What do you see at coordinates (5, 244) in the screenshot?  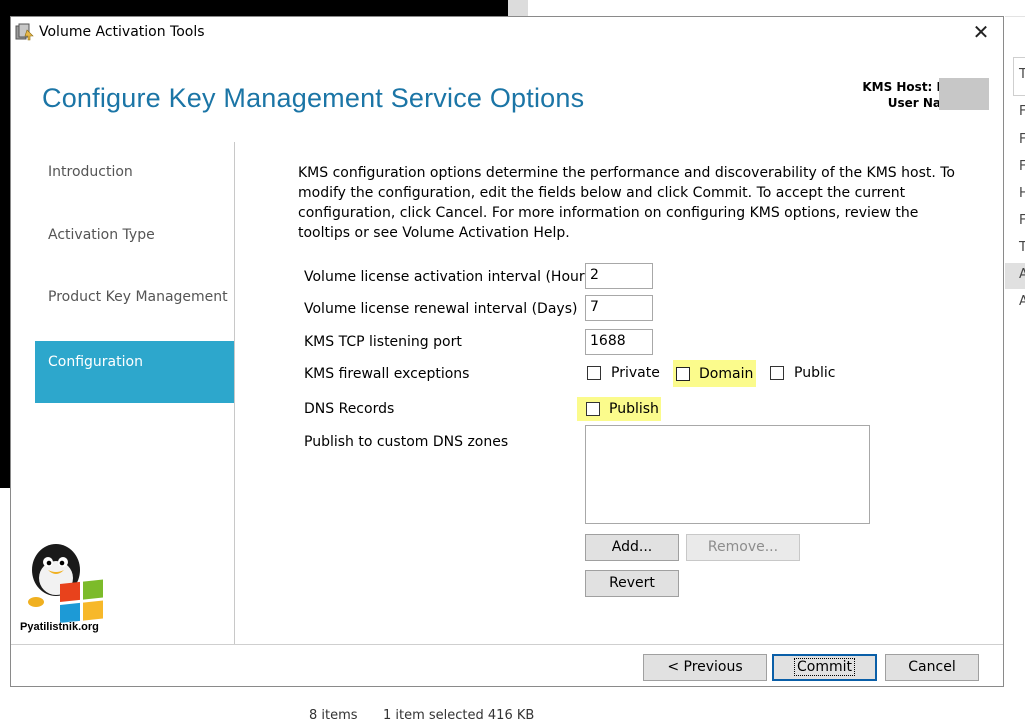 I see `background-desktop` at bounding box center [5, 244].